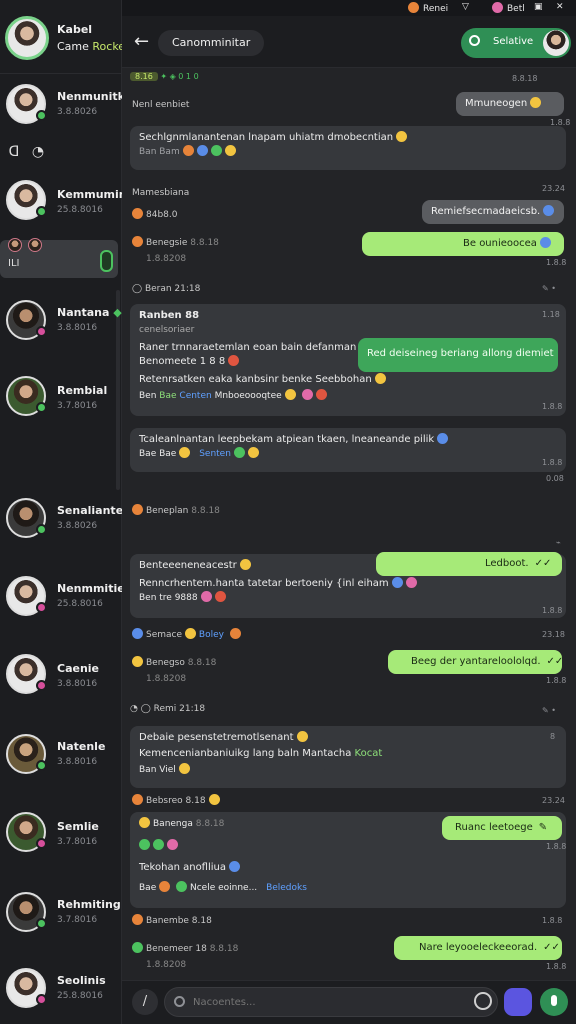 This screenshot has width=576, height=1024. Describe the element at coordinates (78, 668) in the screenshot. I see `chat-name: Caenie` at that location.